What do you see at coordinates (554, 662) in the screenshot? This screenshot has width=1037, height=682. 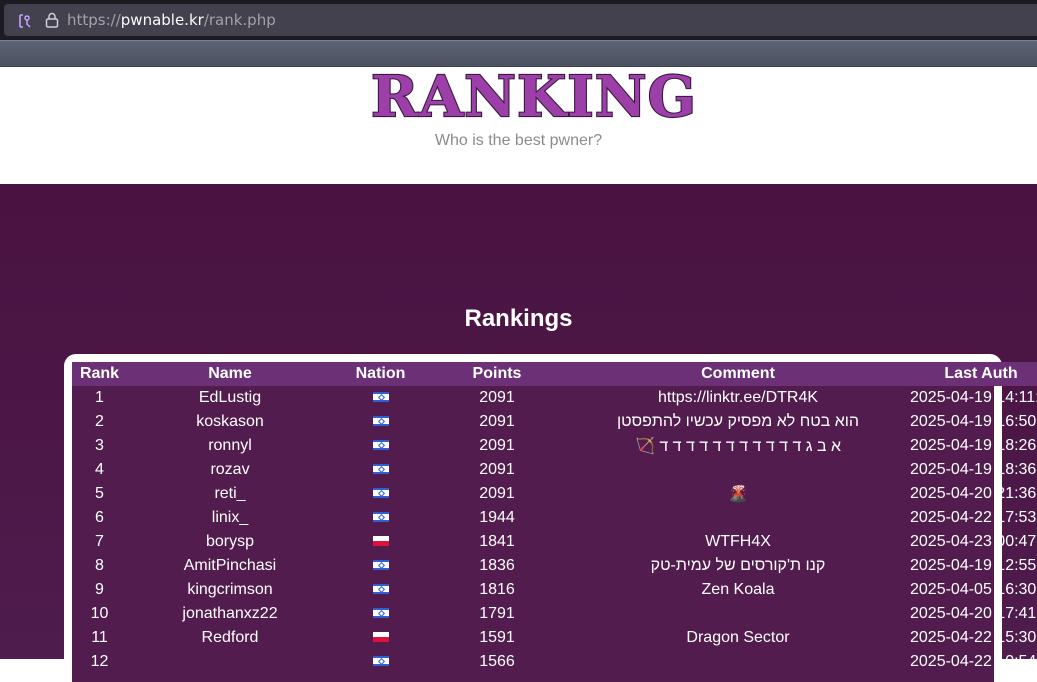 I see `table-row: 12 1566 2025-04-22 10:54:10` at bounding box center [554, 662].